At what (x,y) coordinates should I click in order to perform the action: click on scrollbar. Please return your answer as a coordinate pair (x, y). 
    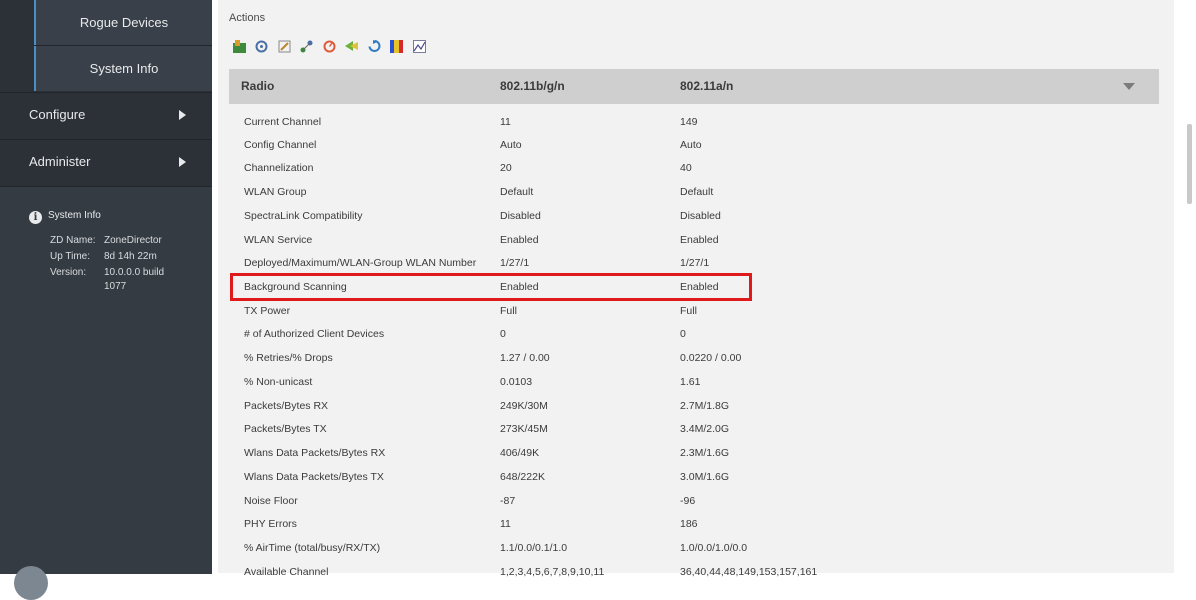
    Looking at the image, I should click on (1189, 164).